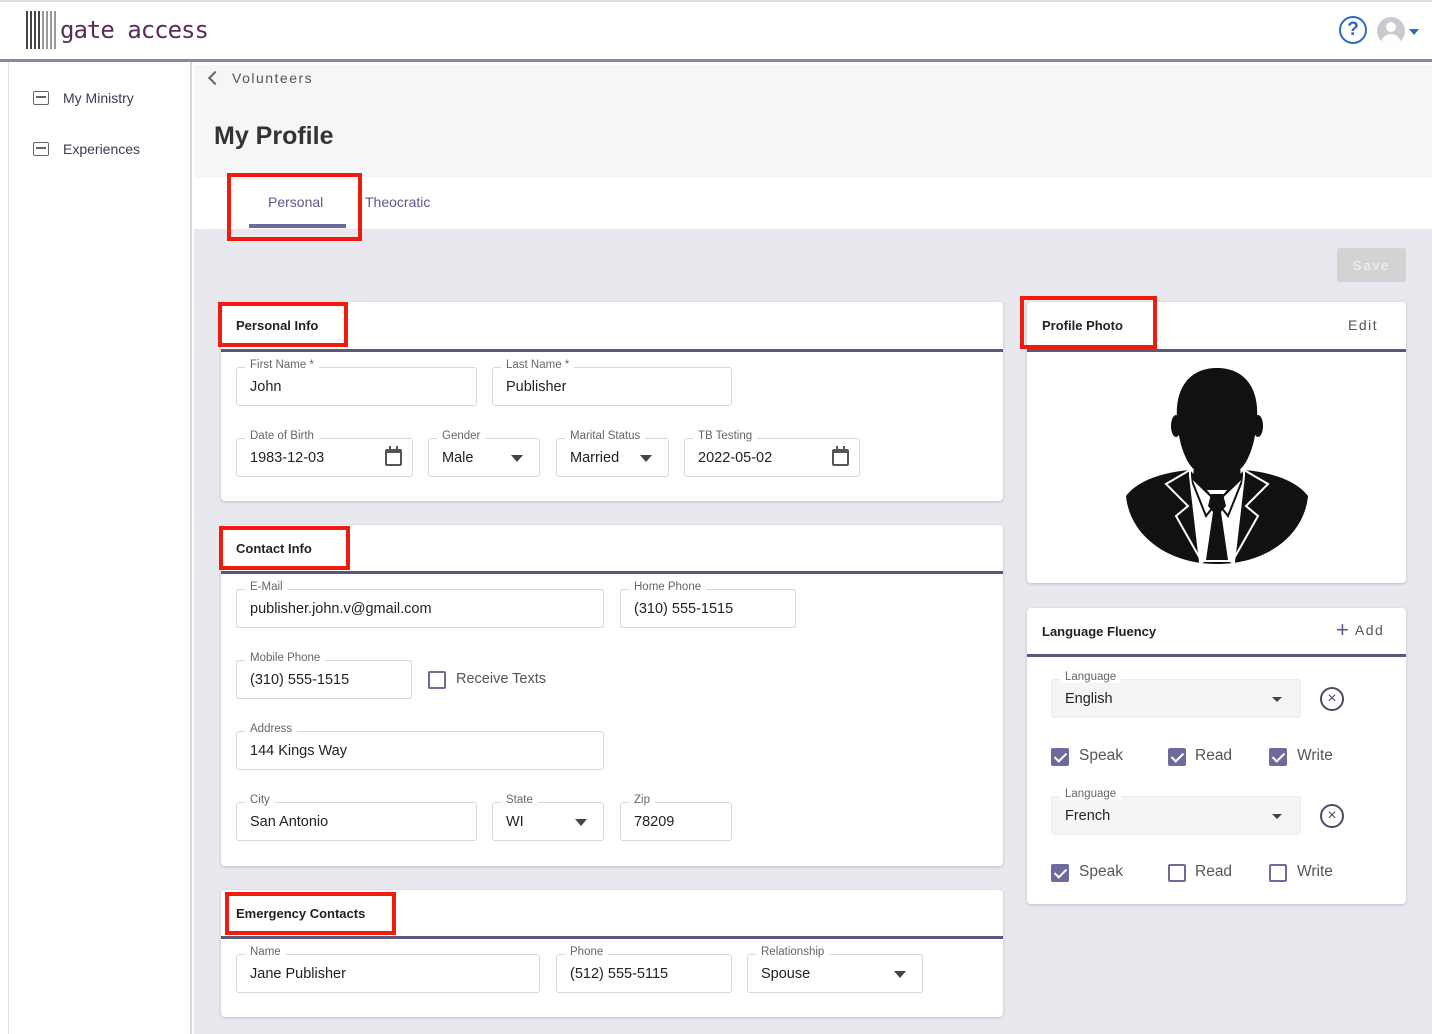 Image resolution: width=1432 pixels, height=1034 pixels. I want to click on field-label: Marital Status, so click(605, 436).